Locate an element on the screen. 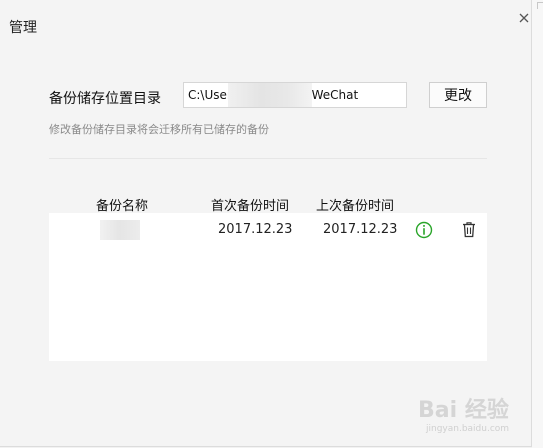 The height and width of the screenshot is (448, 543). close-button is located at coordinates (524, 18).